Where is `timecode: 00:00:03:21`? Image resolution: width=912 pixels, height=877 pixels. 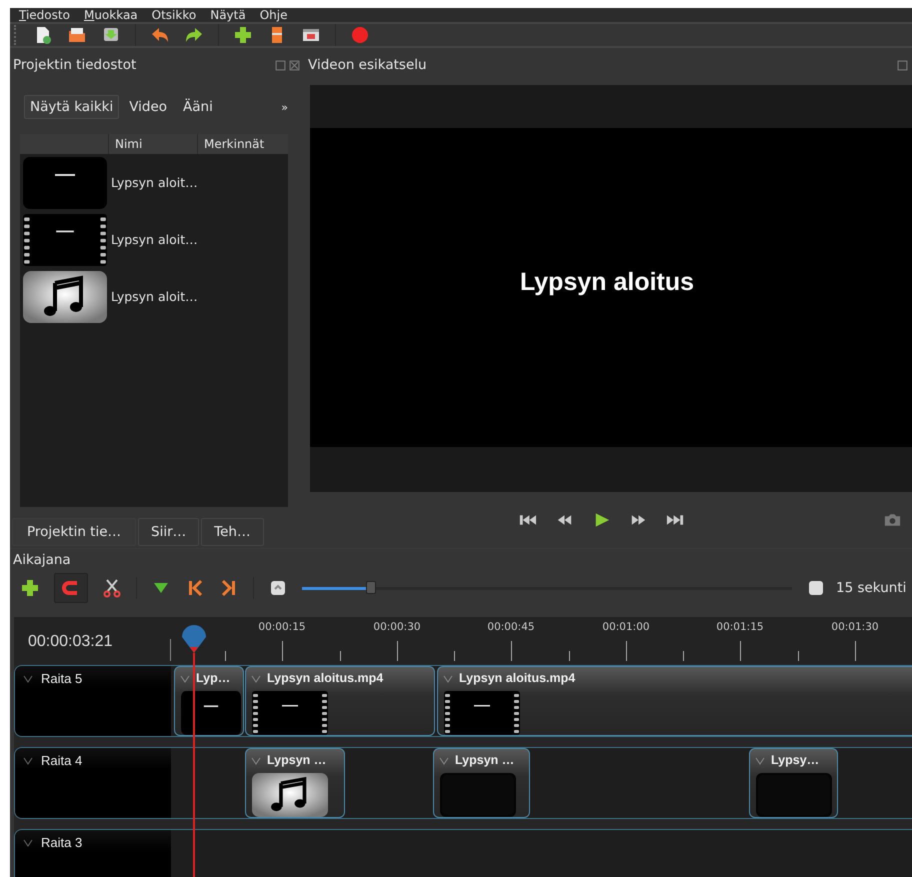 timecode: 00:00:03:21 is located at coordinates (70, 642).